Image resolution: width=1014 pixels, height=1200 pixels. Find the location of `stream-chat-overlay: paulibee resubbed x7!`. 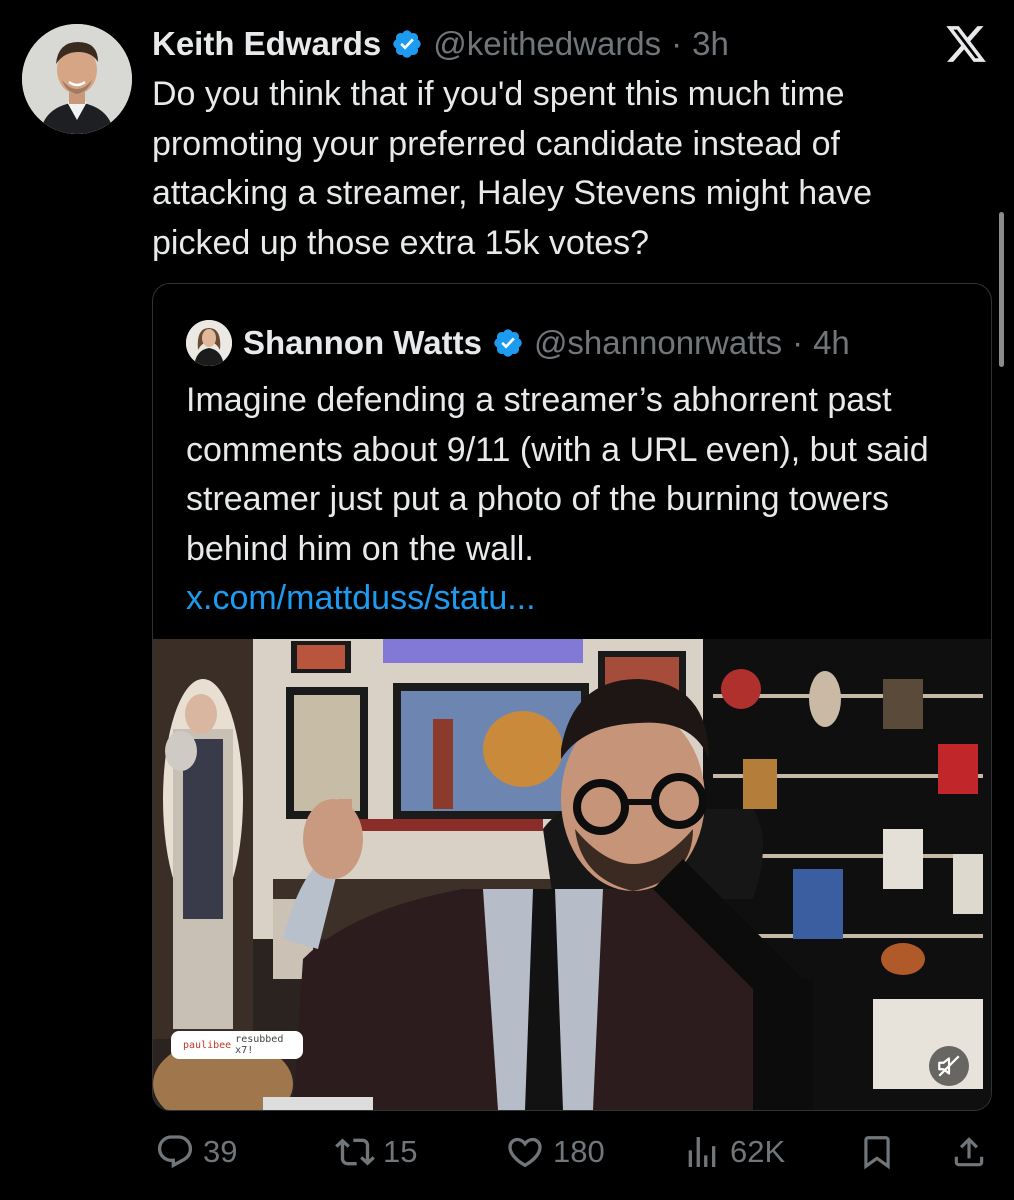

stream-chat-overlay: paulibee resubbed x7! is located at coordinates (237, 1045).